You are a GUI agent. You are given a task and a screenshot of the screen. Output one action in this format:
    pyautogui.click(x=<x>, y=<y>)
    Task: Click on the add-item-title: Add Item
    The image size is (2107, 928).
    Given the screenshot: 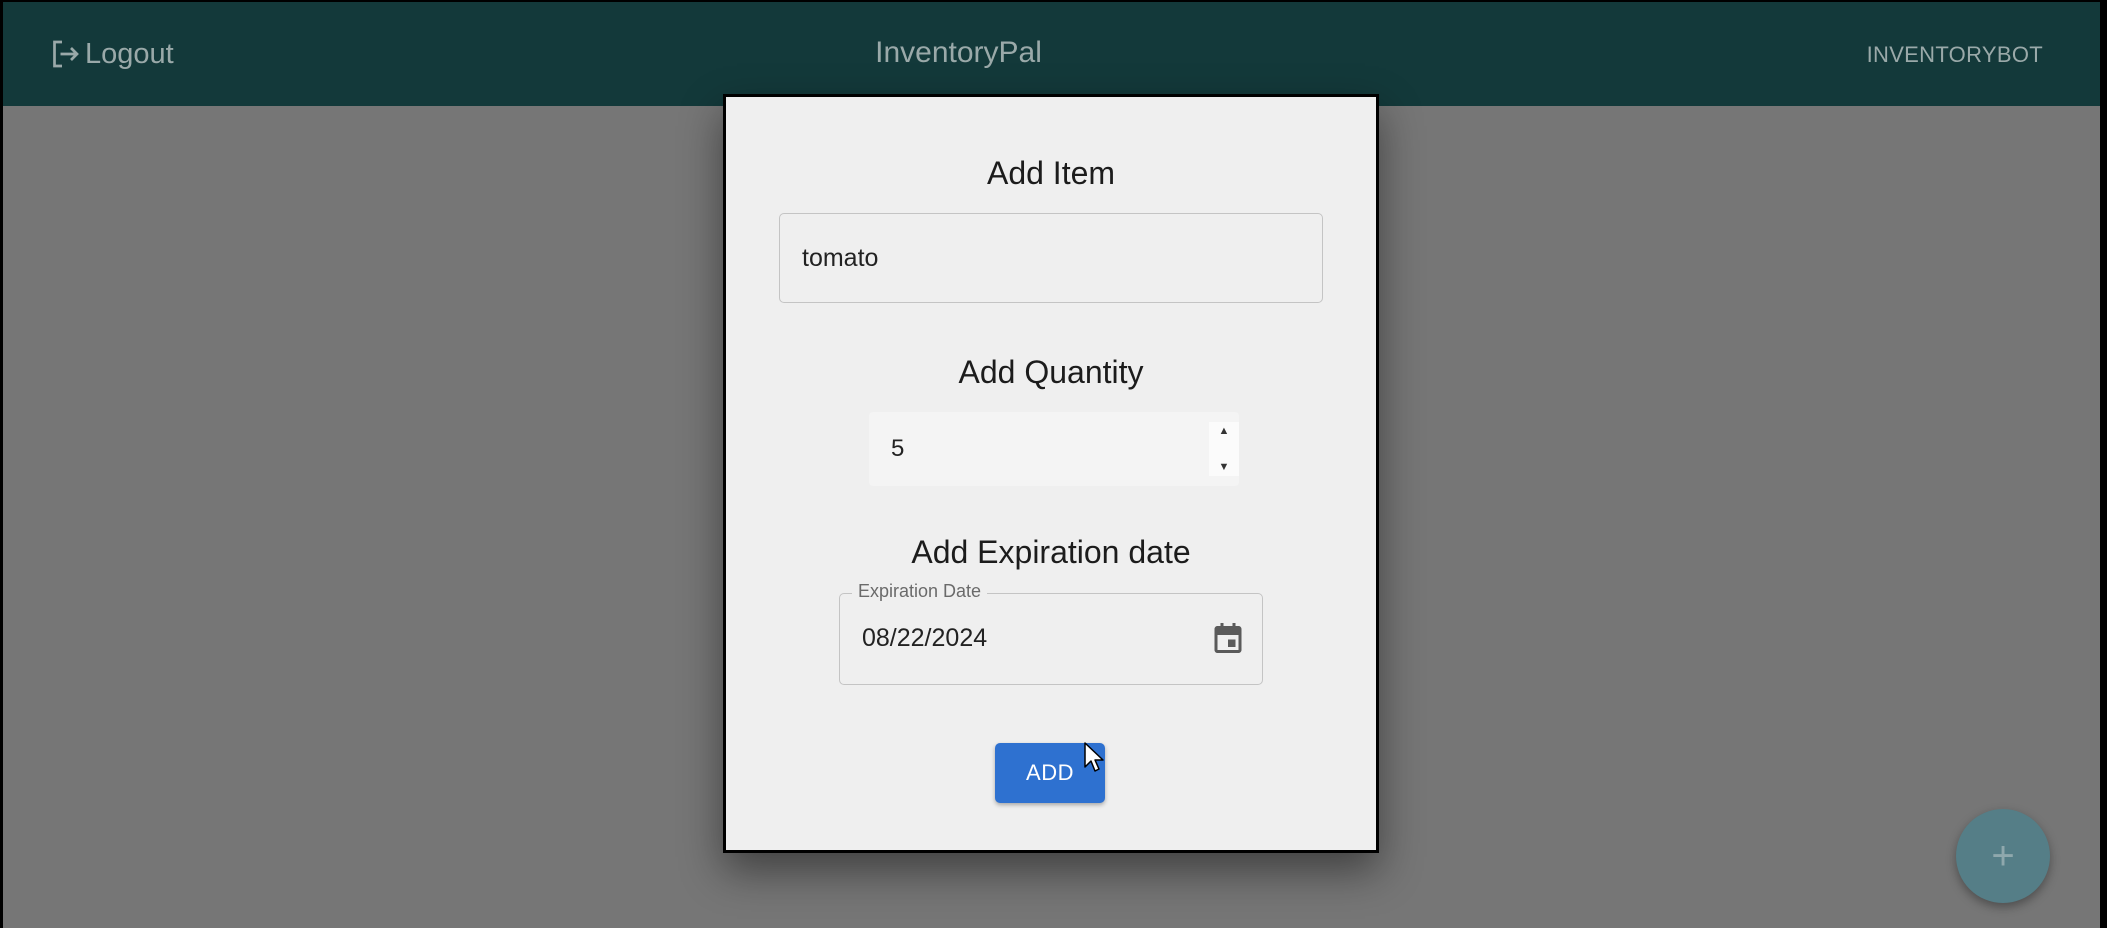 What is the action you would take?
    pyautogui.click(x=1051, y=173)
    